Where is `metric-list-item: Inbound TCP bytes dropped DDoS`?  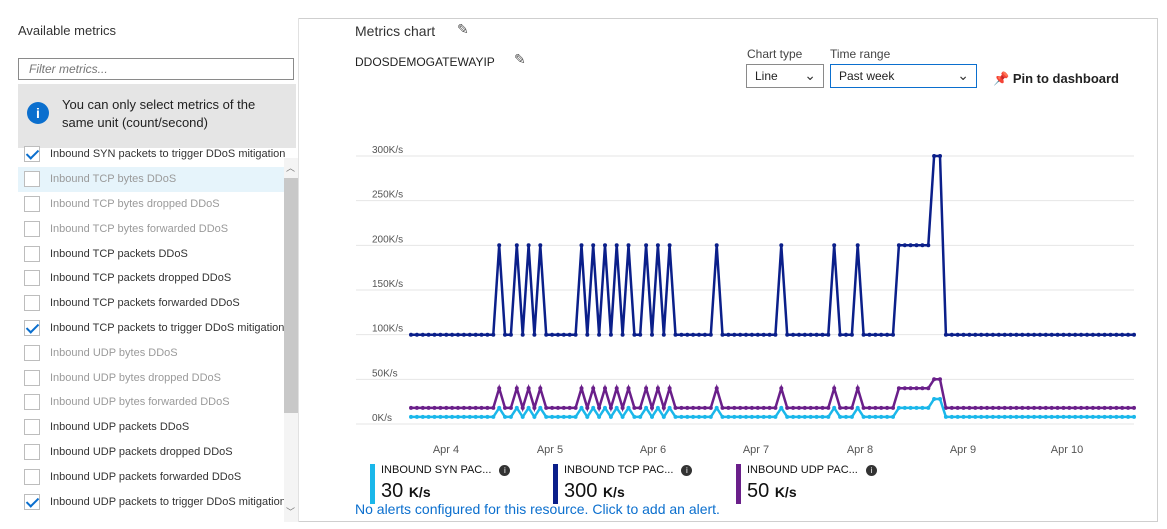 metric-list-item: Inbound TCP bytes dropped DDoS is located at coordinates (154, 204).